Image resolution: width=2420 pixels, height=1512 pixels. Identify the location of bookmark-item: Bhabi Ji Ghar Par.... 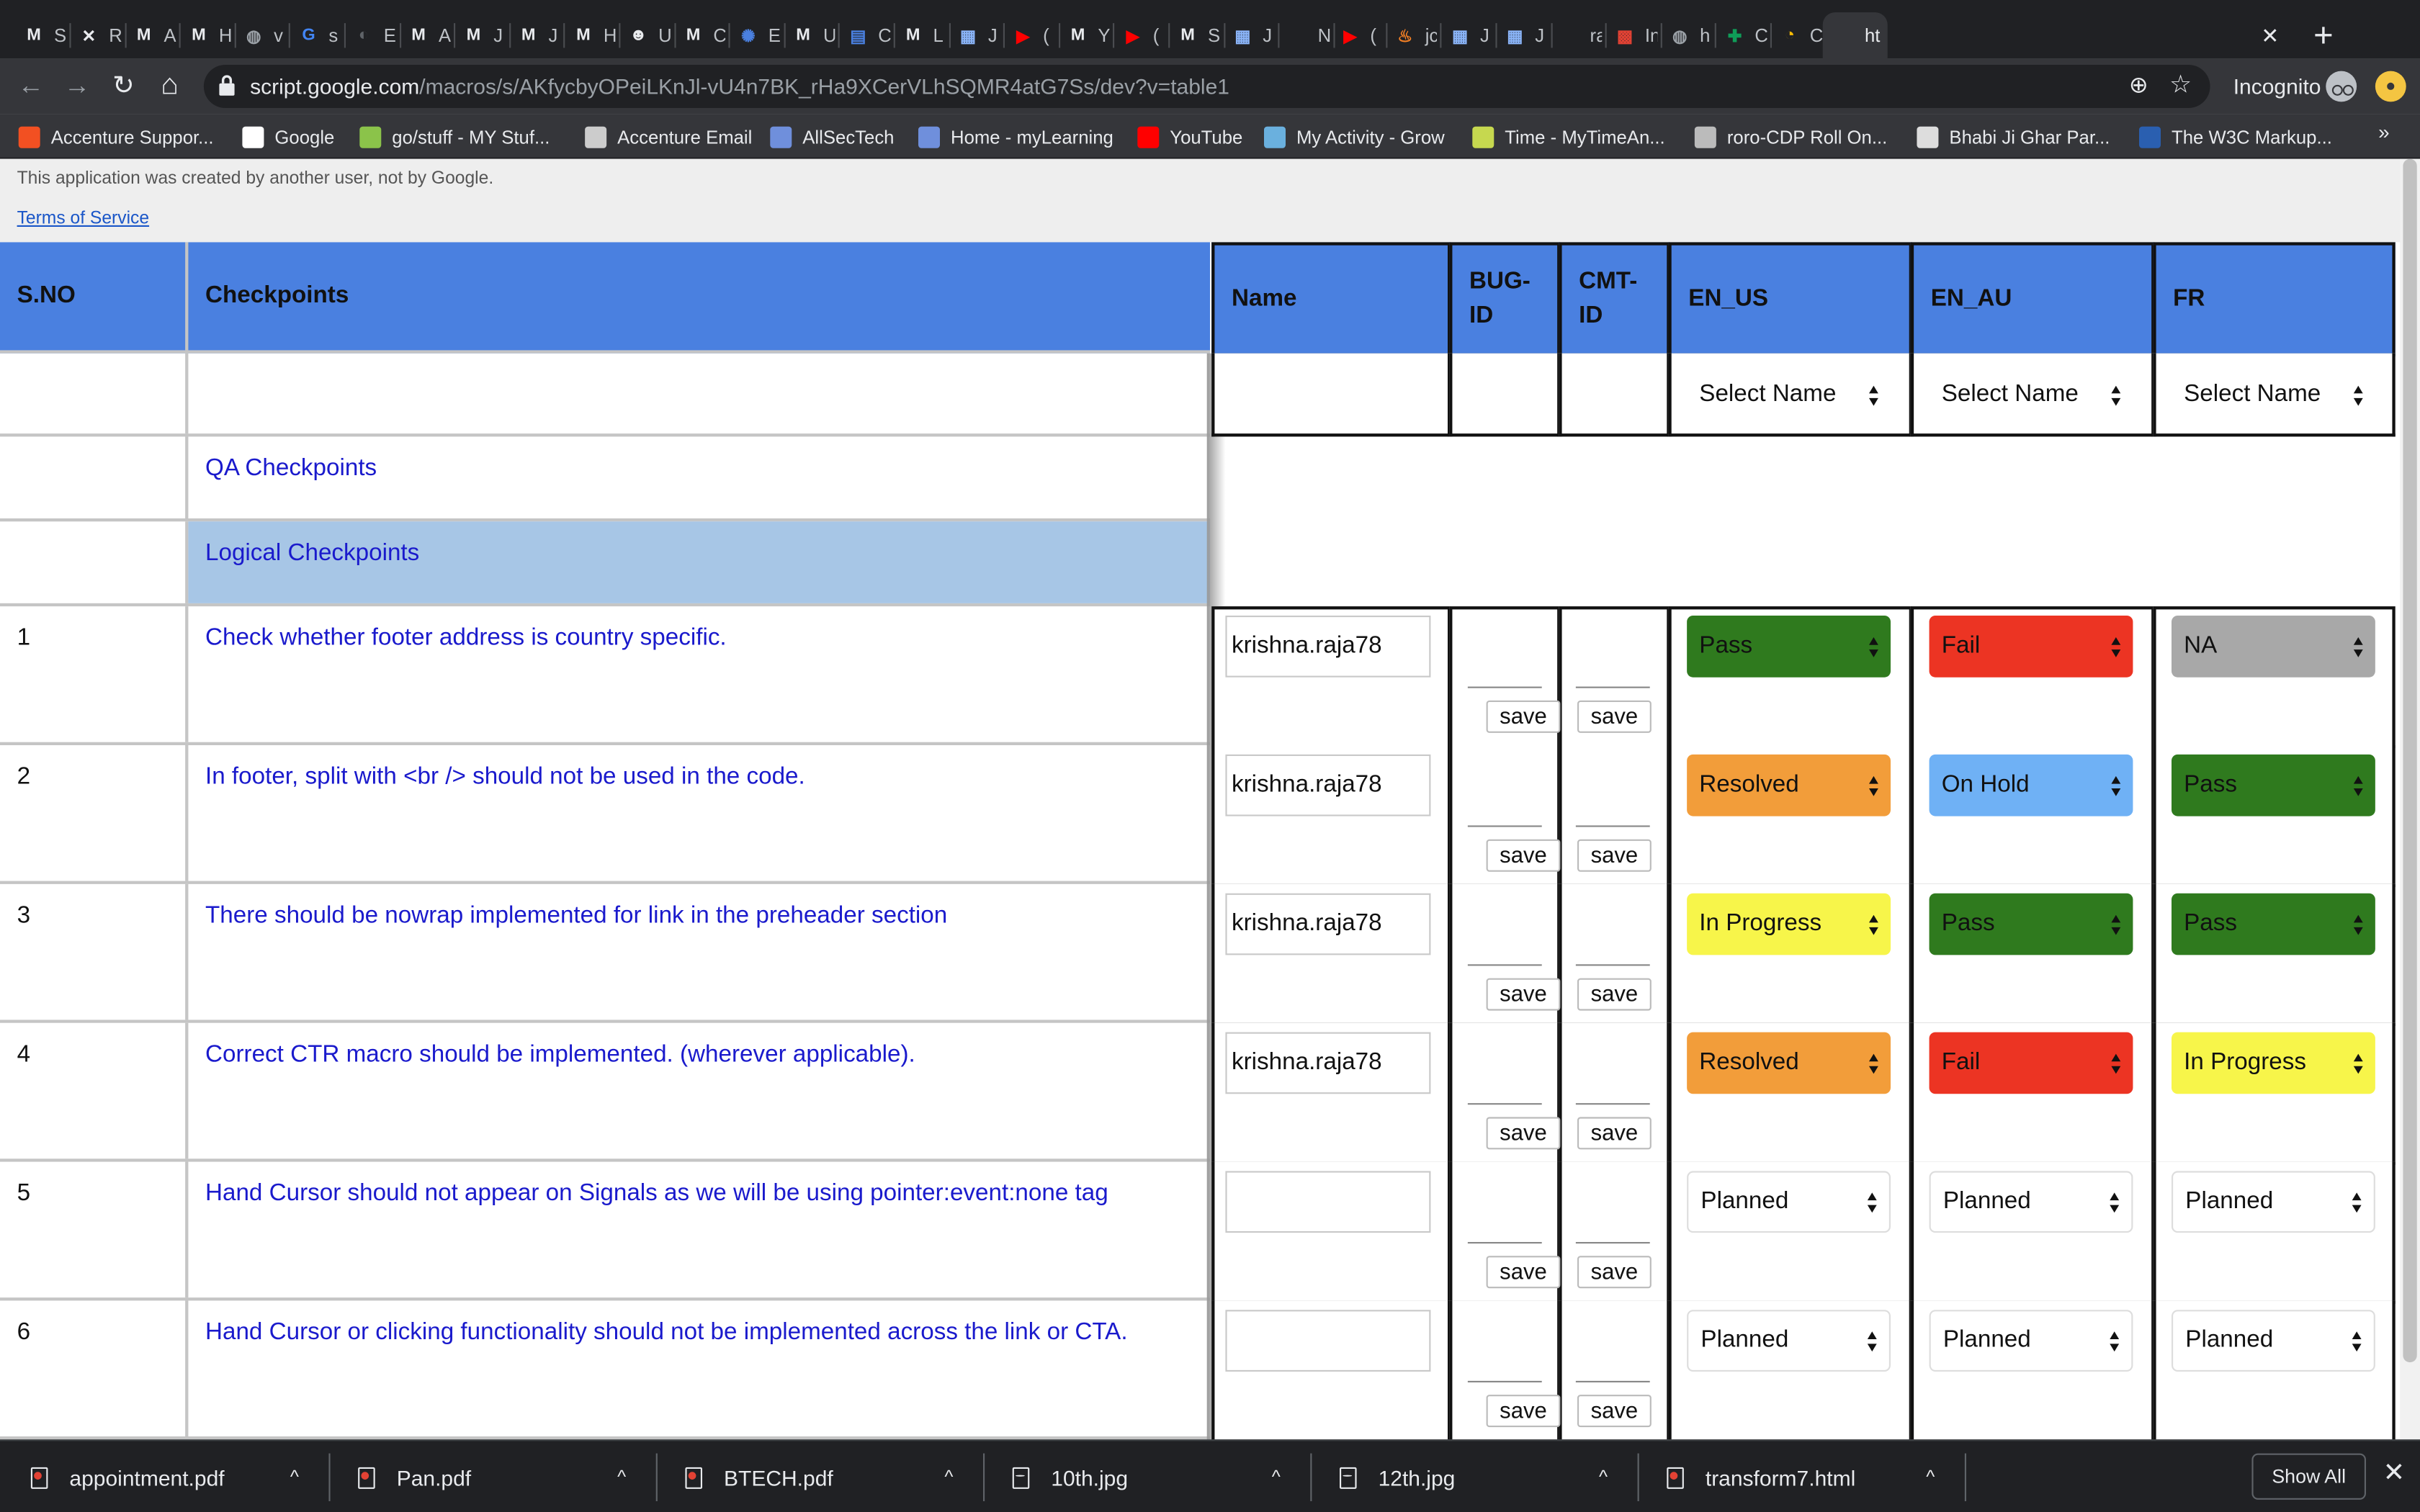
(2013, 137).